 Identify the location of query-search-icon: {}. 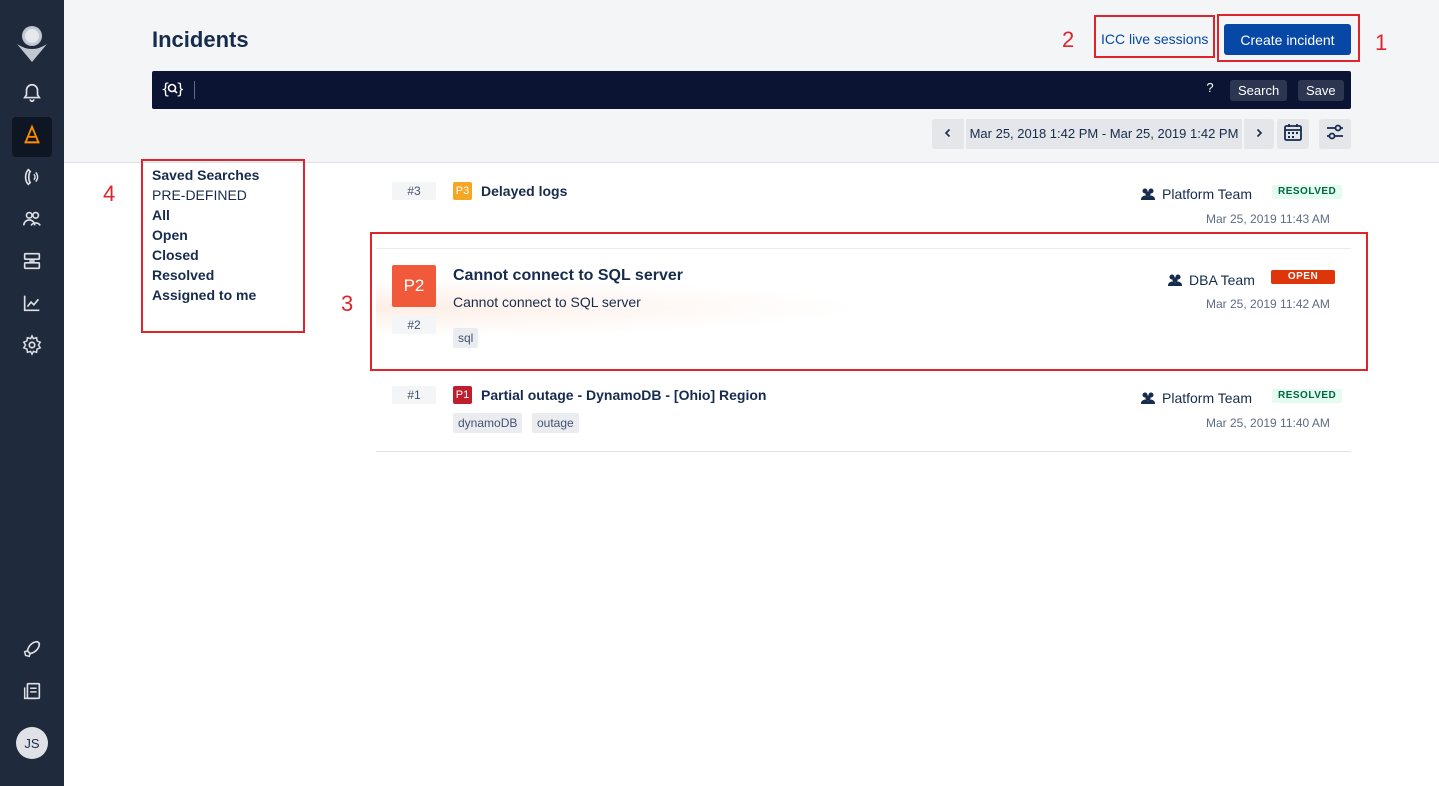
(173, 91).